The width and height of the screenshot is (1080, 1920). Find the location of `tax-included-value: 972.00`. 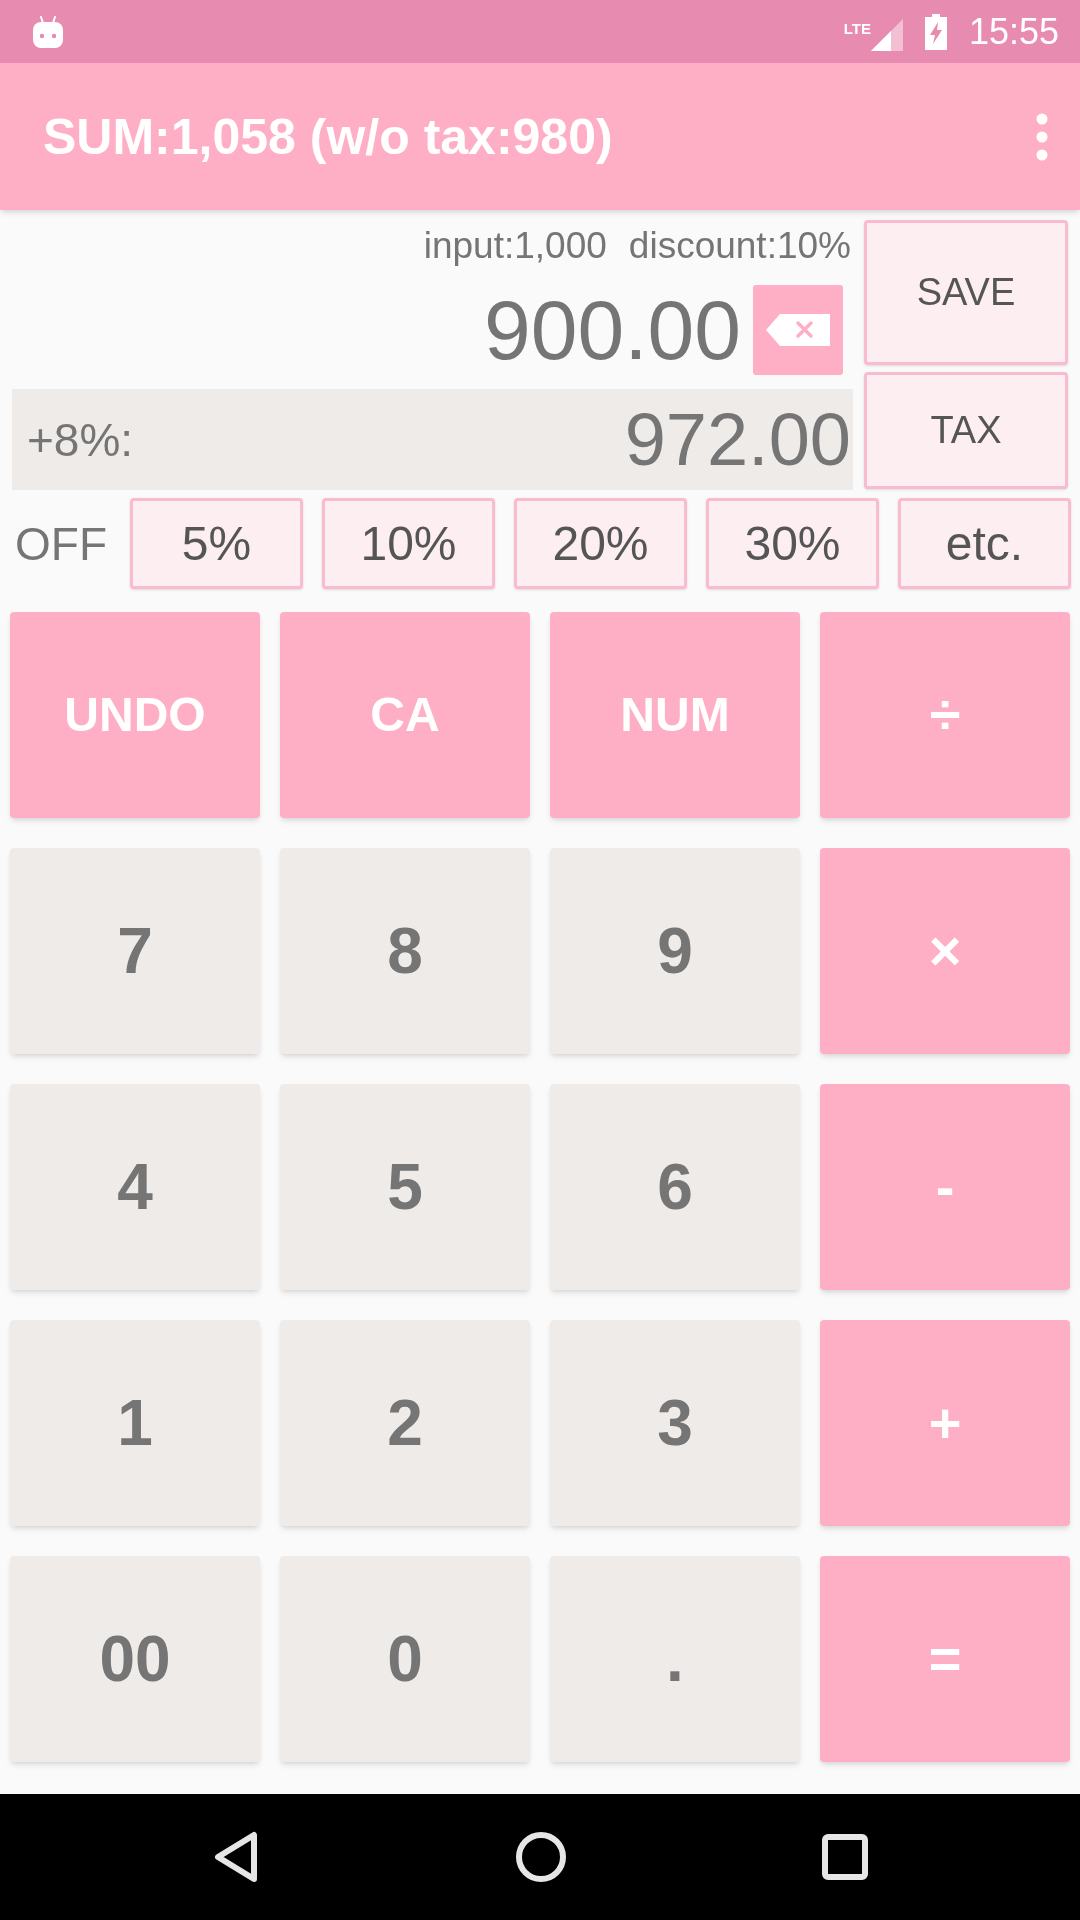

tax-included-value: 972.00 is located at coordinates (737, 439).